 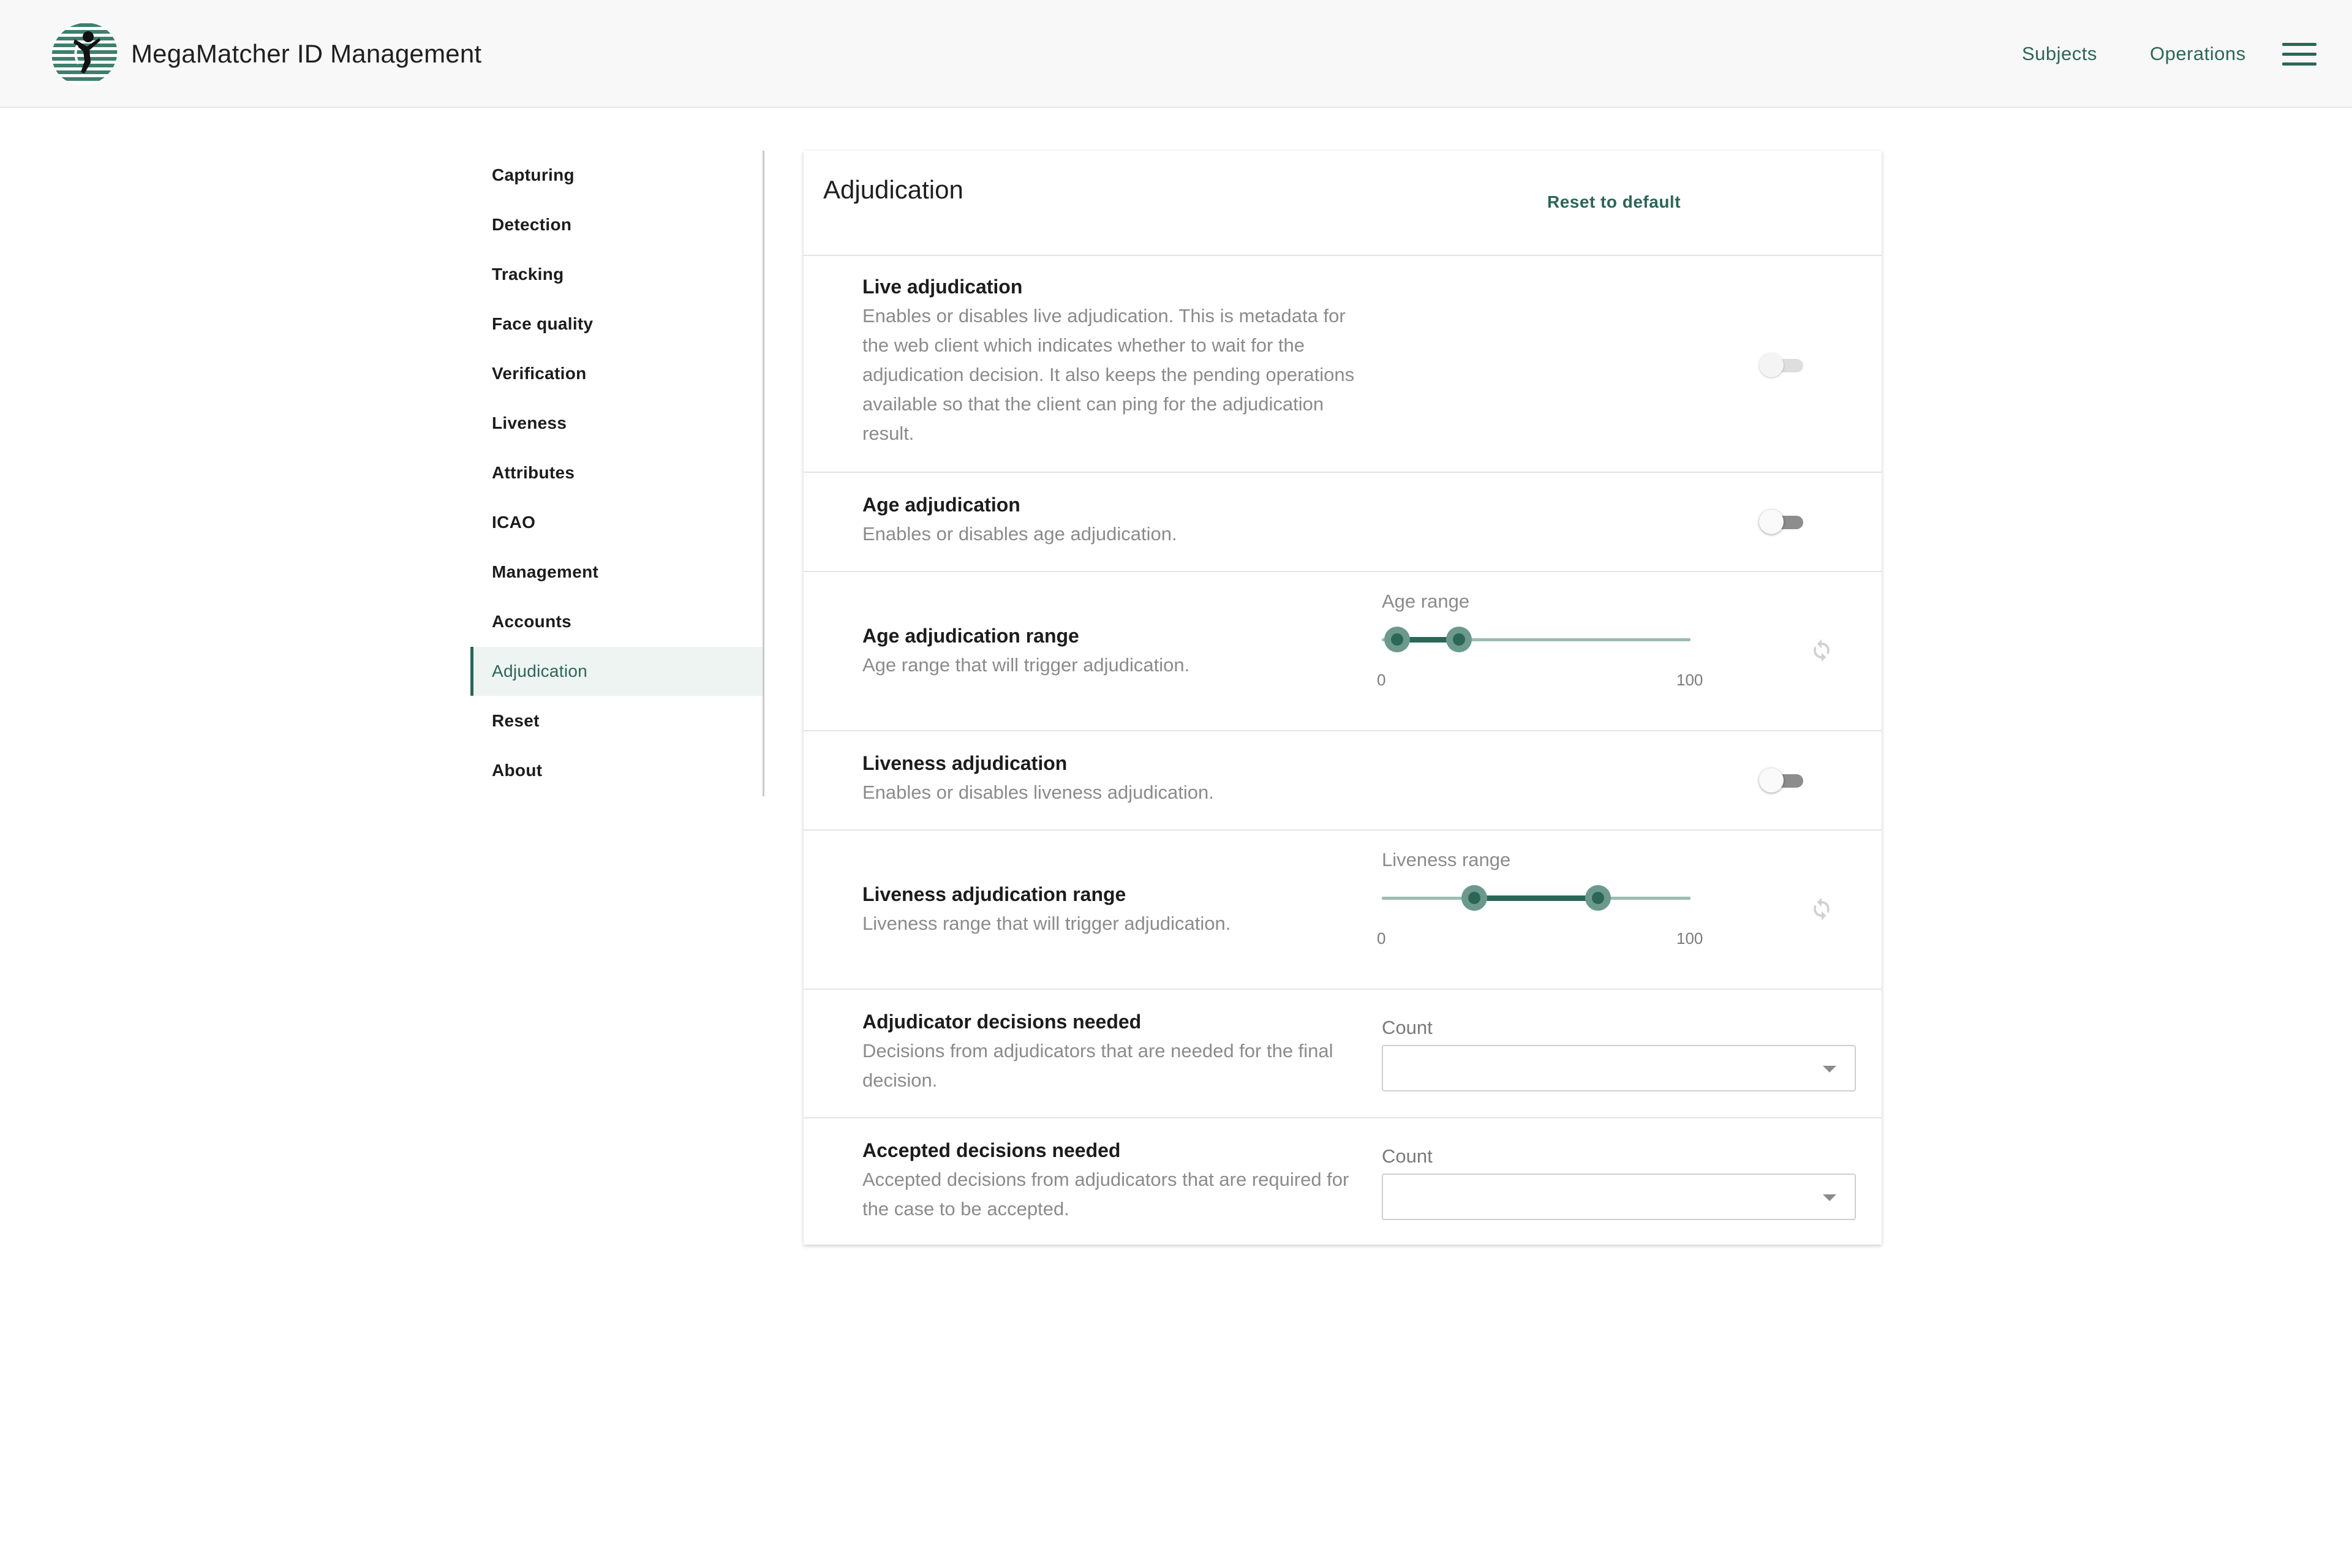 I want to click on sidebar-item-face-quality: Face quality, so click(x=616, y=325).